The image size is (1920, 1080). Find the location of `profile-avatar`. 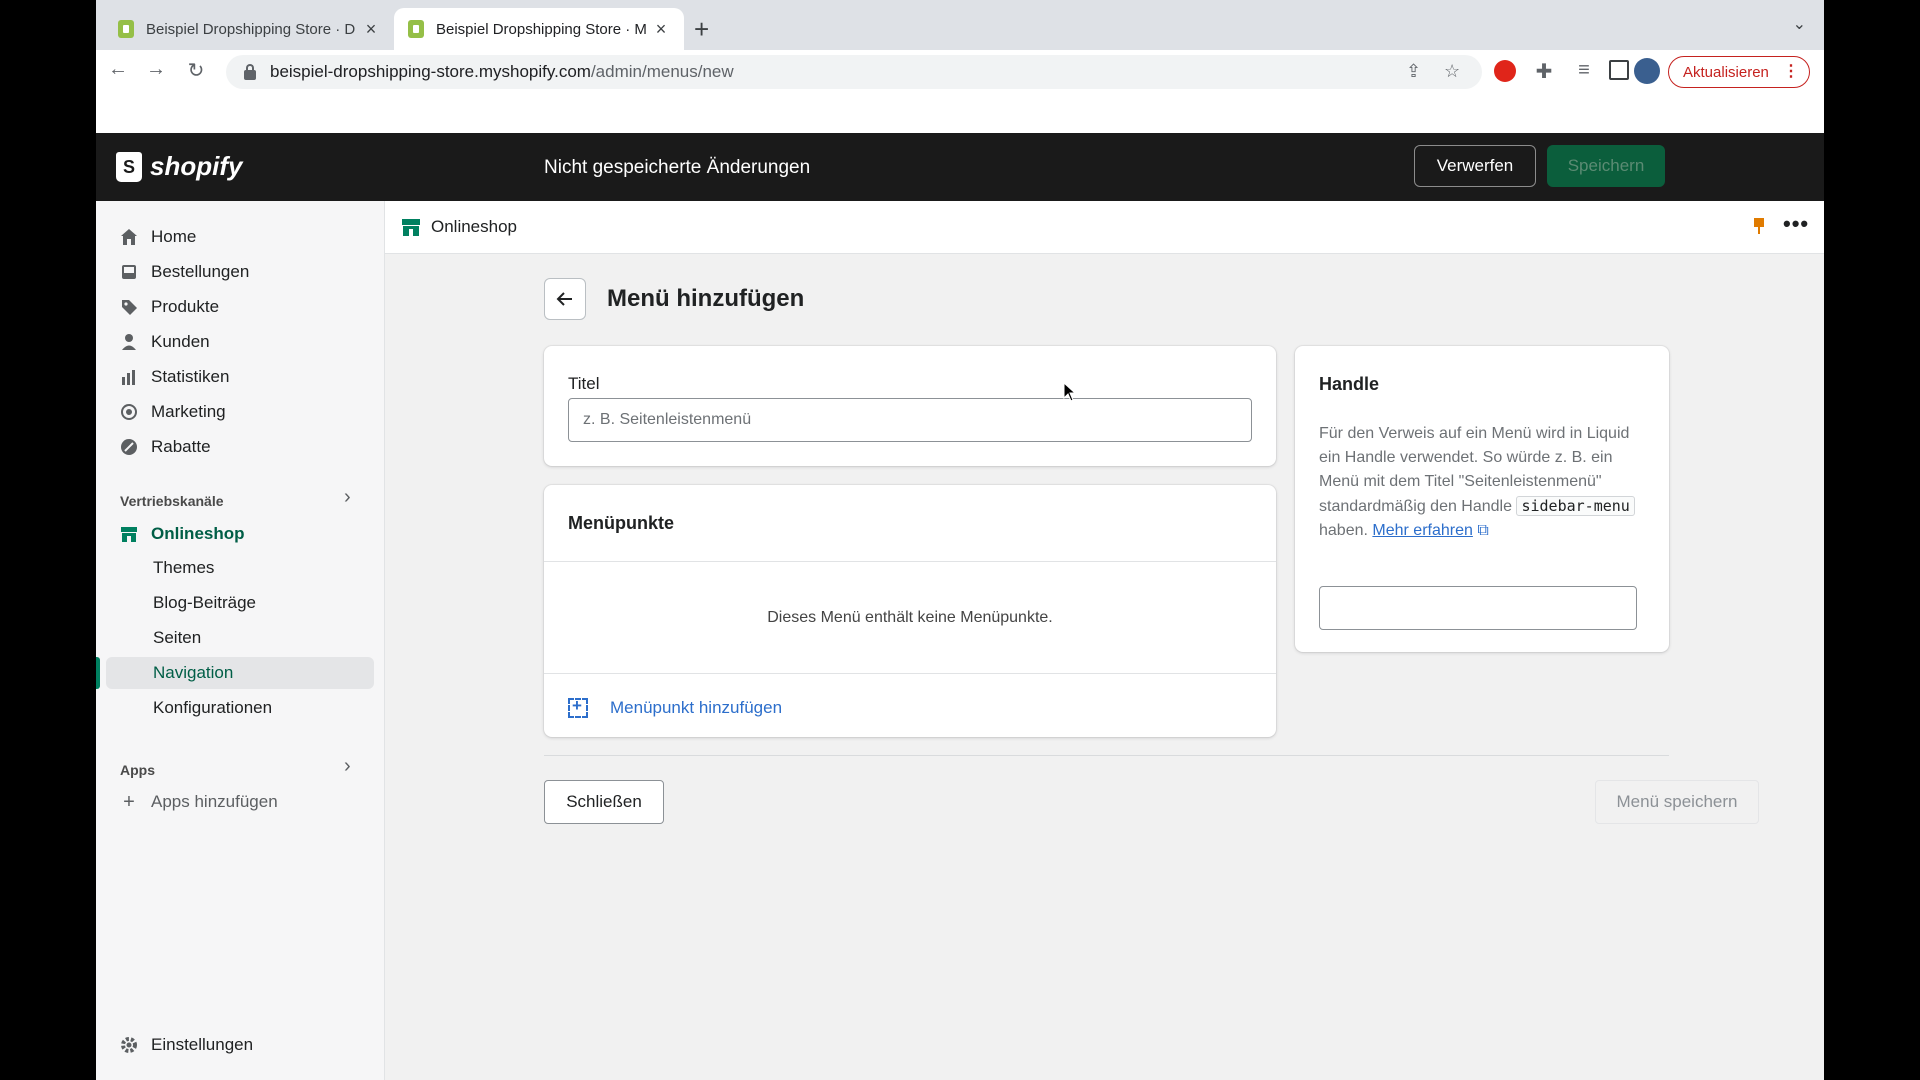

profile-avatar is located at coordinates (1647, 71).